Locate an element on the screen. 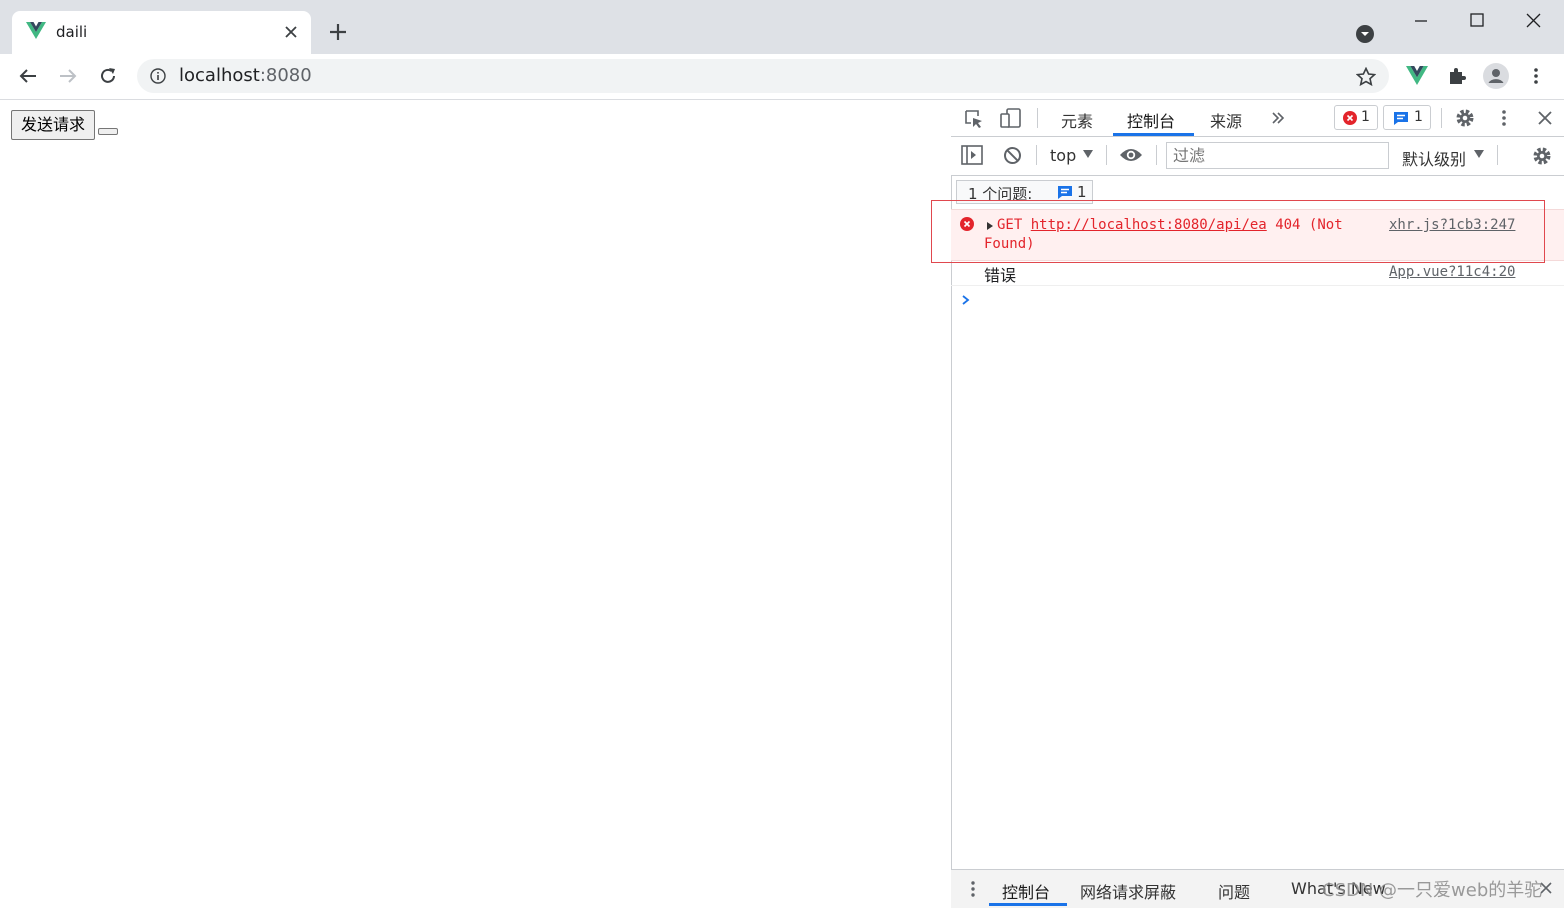 The height and width of the screenshot is (908, 1564). send-request-button: 发送请求 is located at coordinates (53, 125).